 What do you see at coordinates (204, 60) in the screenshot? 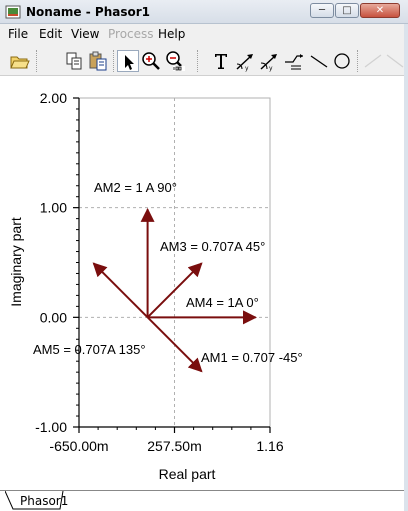
I see `toolbar: y y` at bounding box center [204, 60].